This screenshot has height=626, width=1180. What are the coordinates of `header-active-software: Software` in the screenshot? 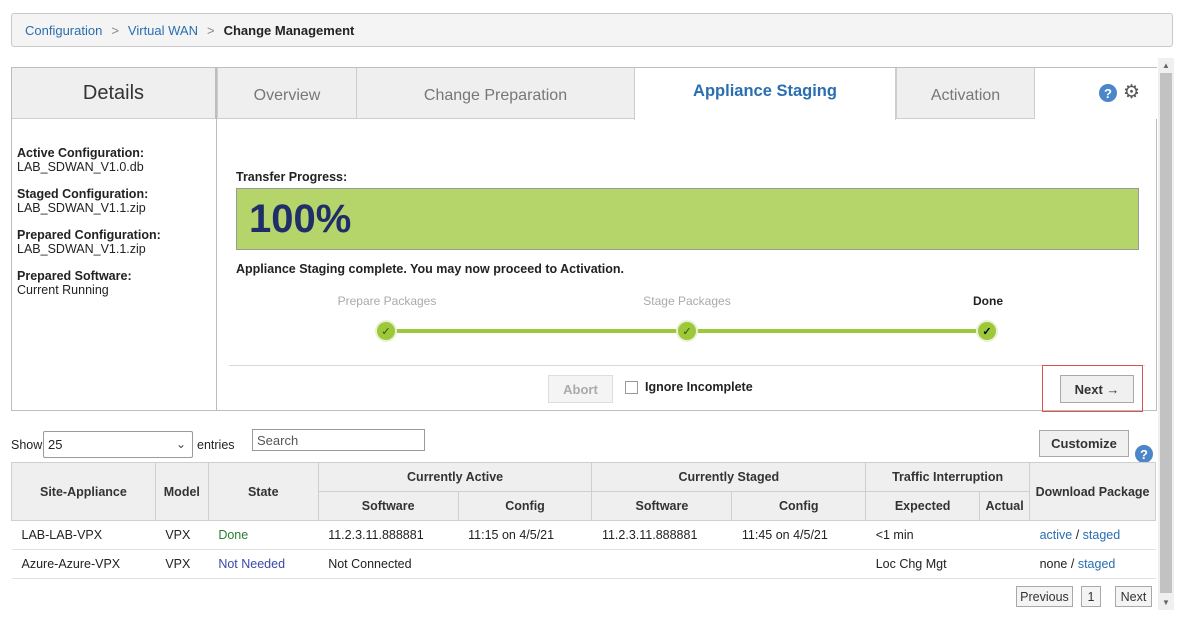 It's located at (388, 506).